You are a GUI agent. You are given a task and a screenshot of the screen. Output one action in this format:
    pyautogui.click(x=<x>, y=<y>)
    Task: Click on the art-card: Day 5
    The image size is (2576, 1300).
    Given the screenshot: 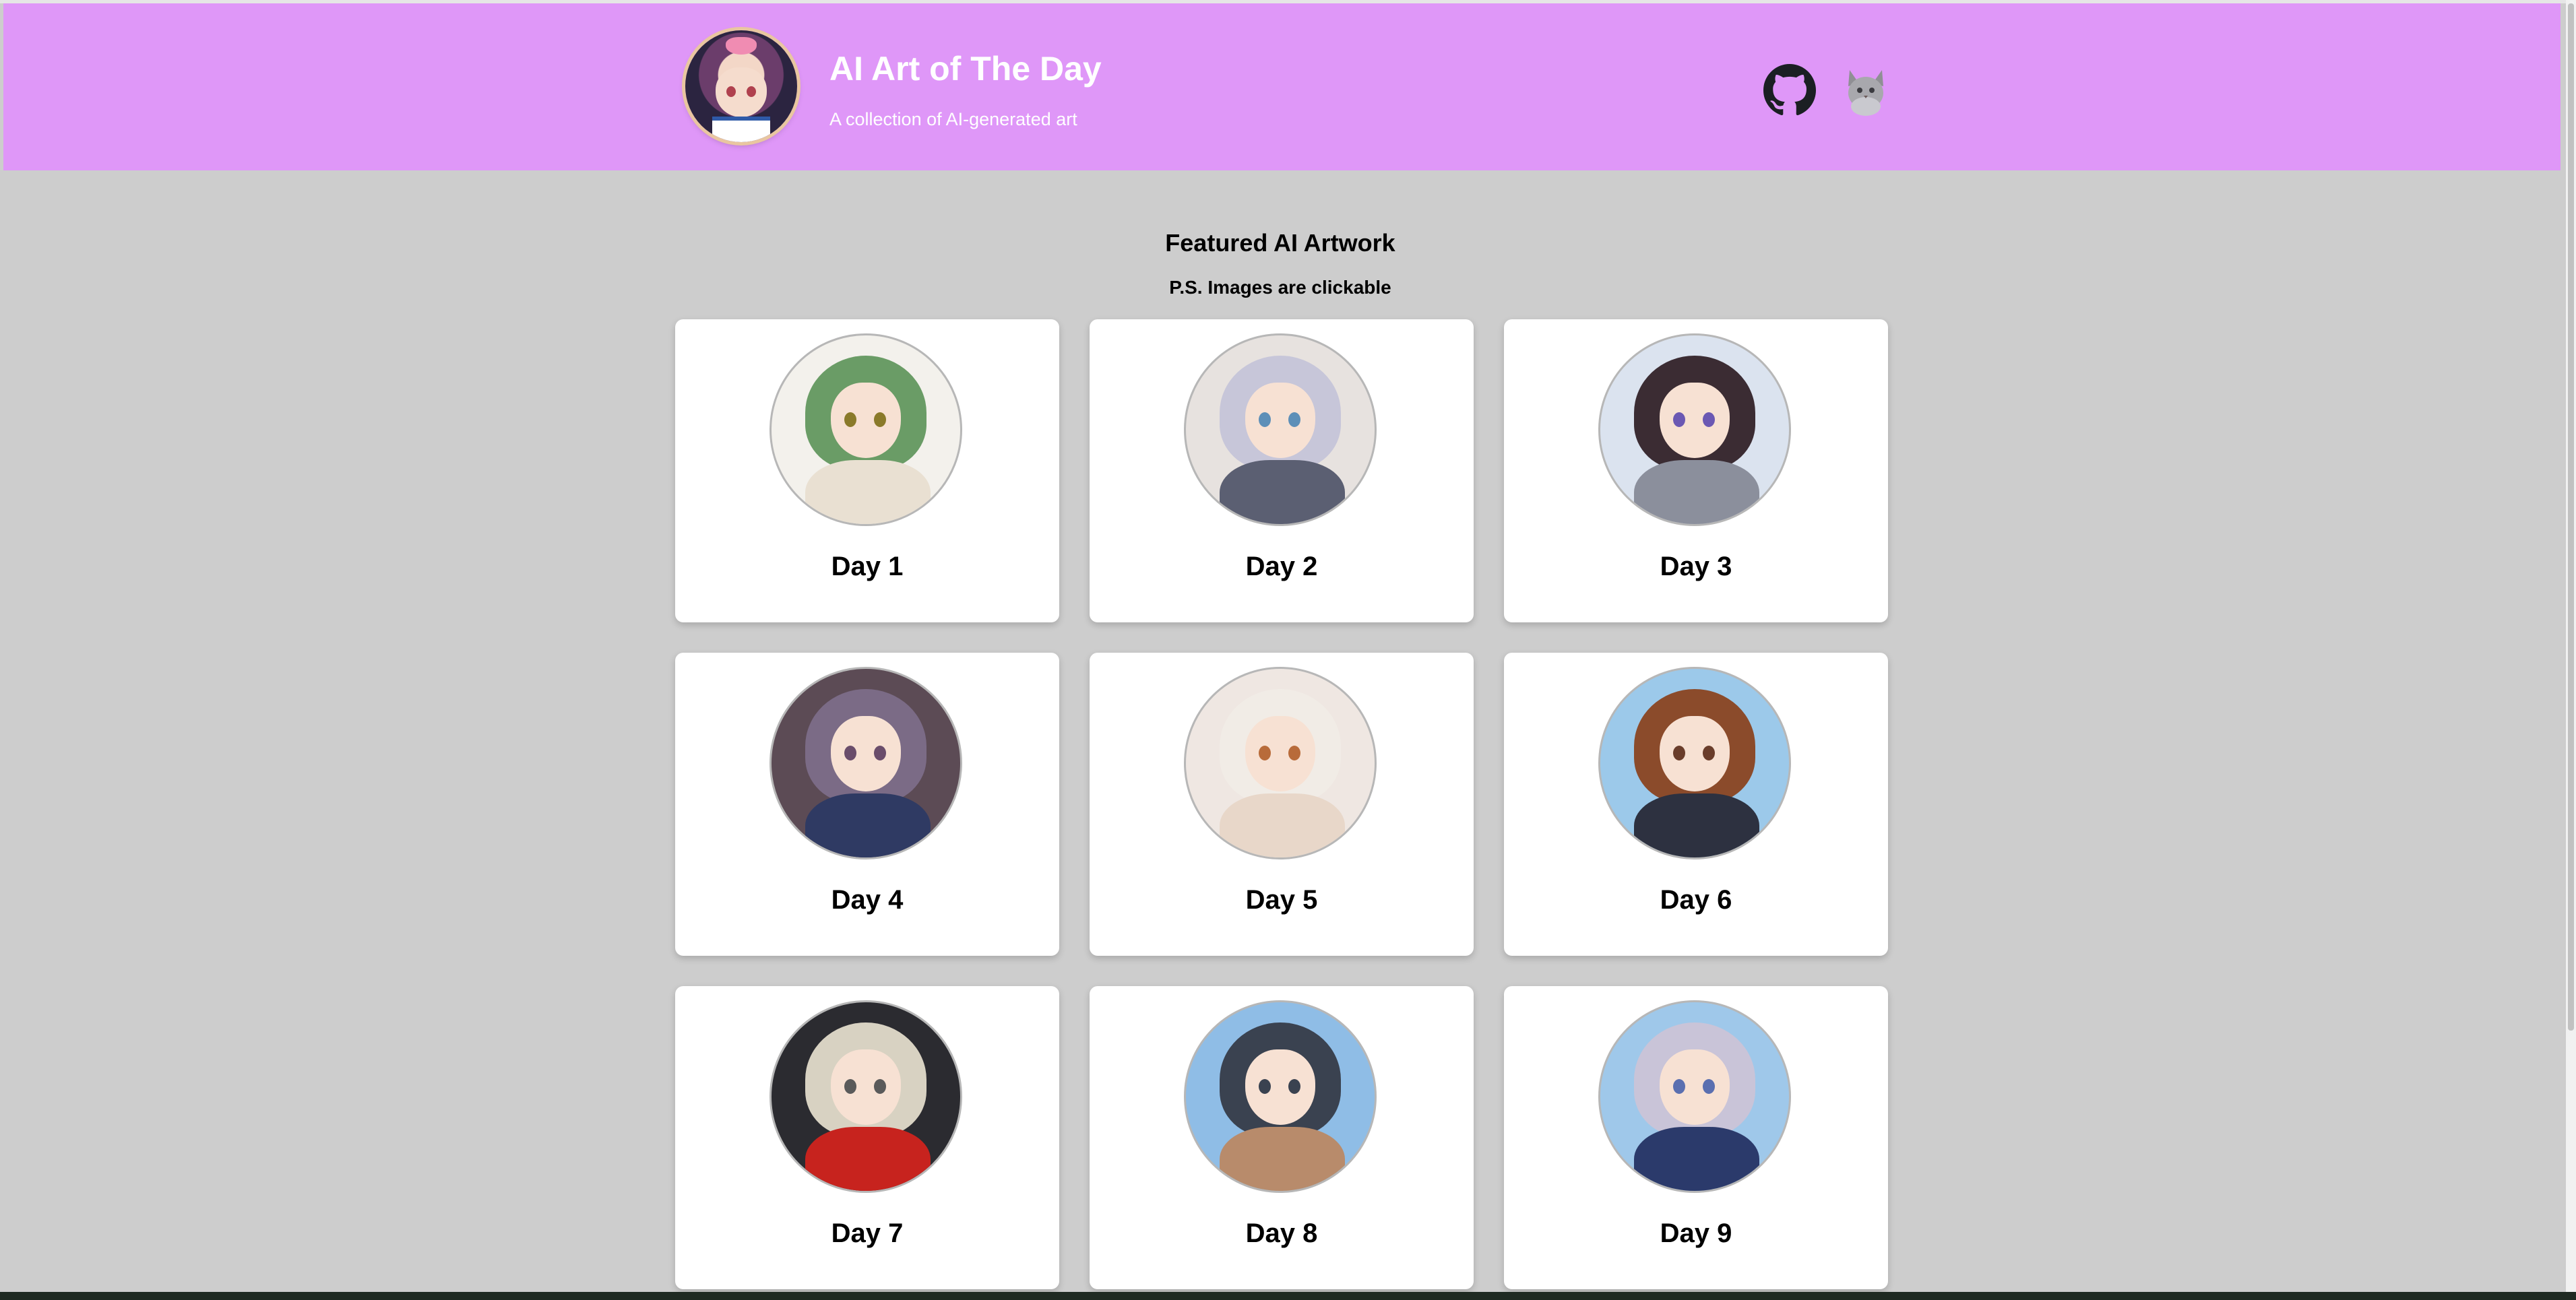 What is the action you would take?
    pyautogui.click(x=1282, y=804)
    